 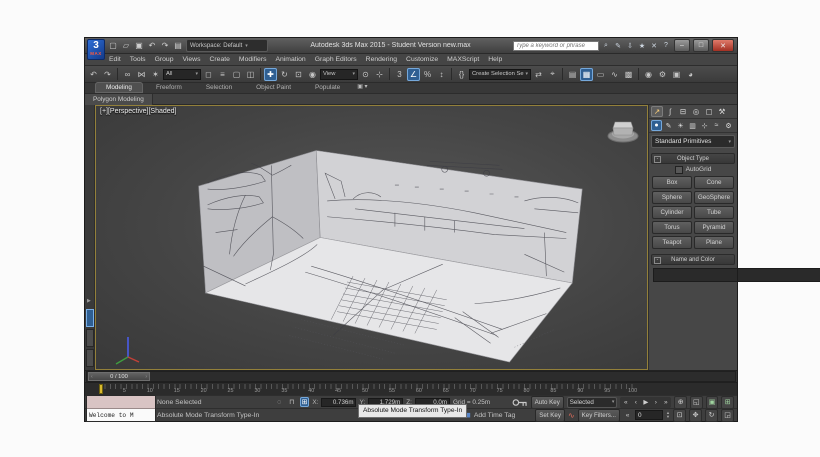 I want to click on mirror-icon: ⇄, so click(x=538, y=74).